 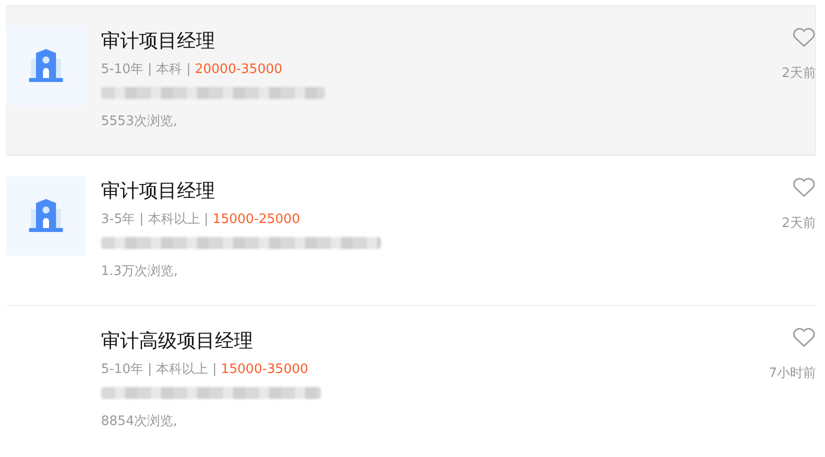 What do you see at coordinates (201, 220) in the screenshot?
I see `job-meta: 3-5年 | 本科以上 | 15000-25000` at bounding box center [201, 220].